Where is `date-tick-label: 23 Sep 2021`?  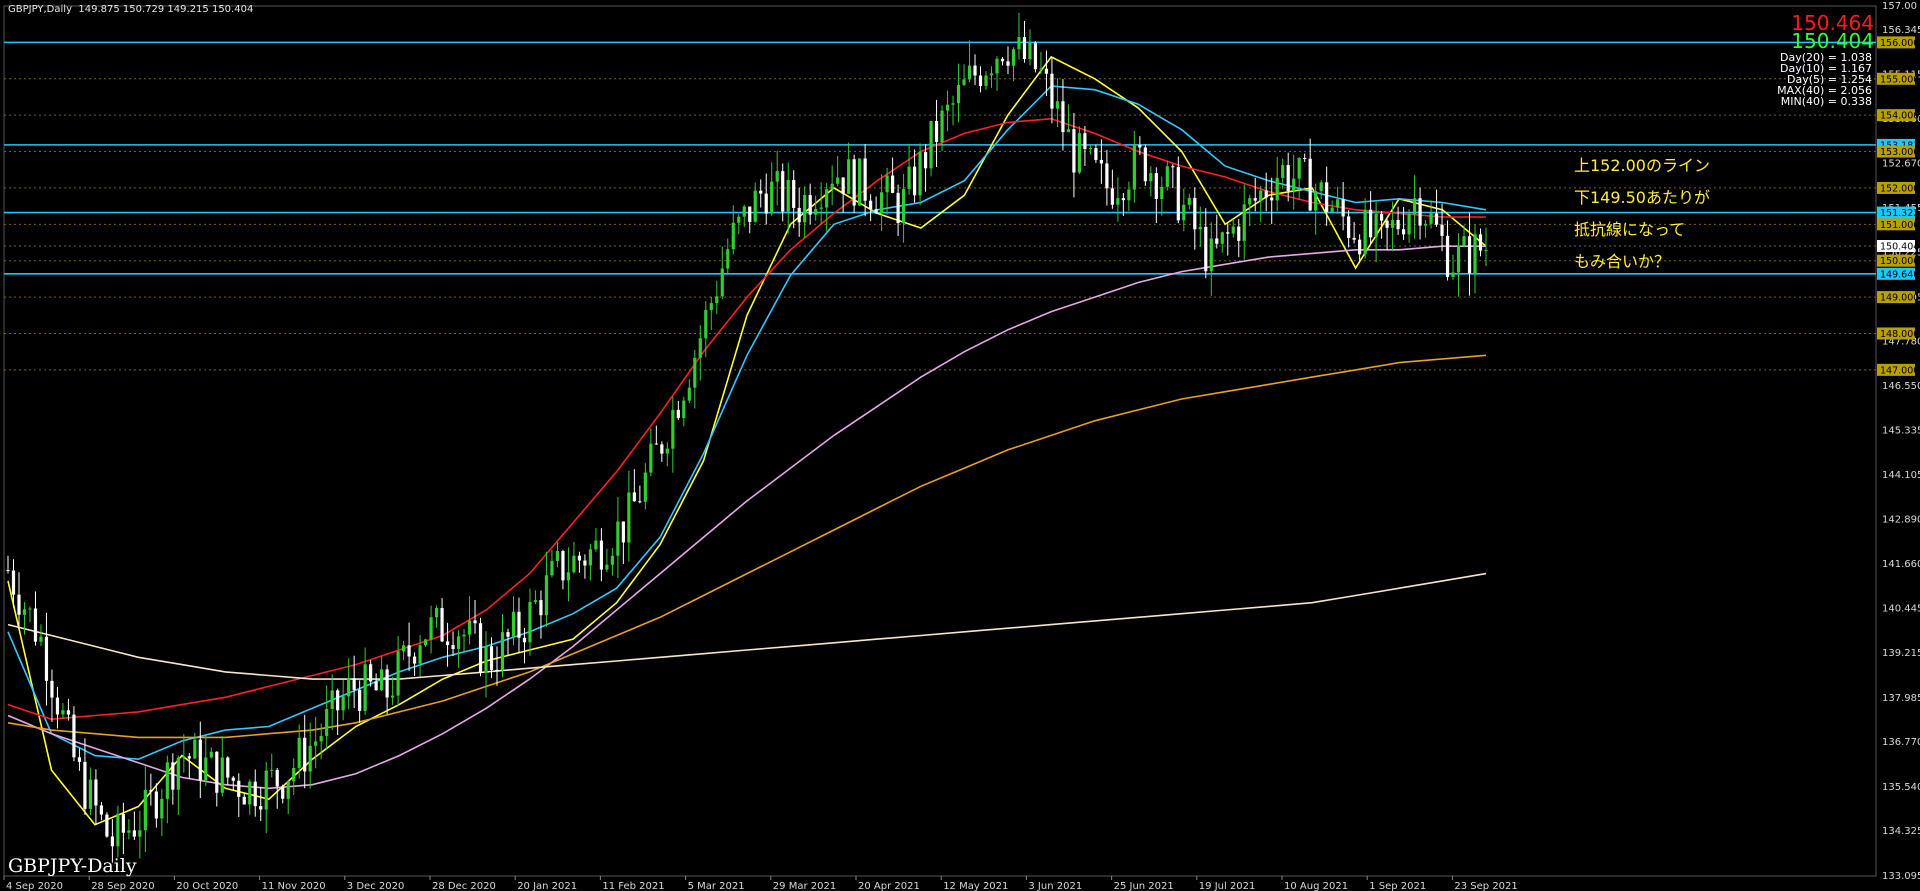 date-tick-label: 23 Sep 2021 is located at coordinates (1485, 886).